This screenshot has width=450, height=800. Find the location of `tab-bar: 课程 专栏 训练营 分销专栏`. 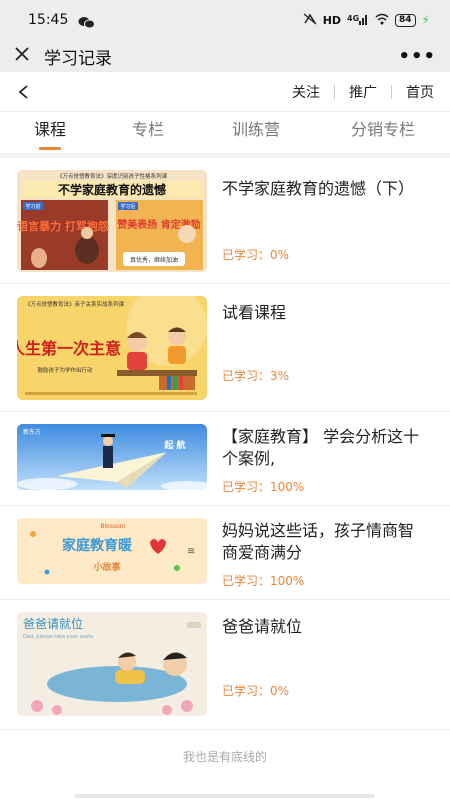

tab-bar: 课程 专栏 训练营 分销专栏 is located at coordinates (225, 133).